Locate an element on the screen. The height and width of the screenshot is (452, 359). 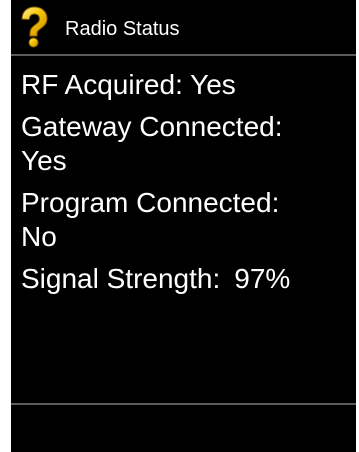
program-connected-value: No is located at coordinates (39, 236).